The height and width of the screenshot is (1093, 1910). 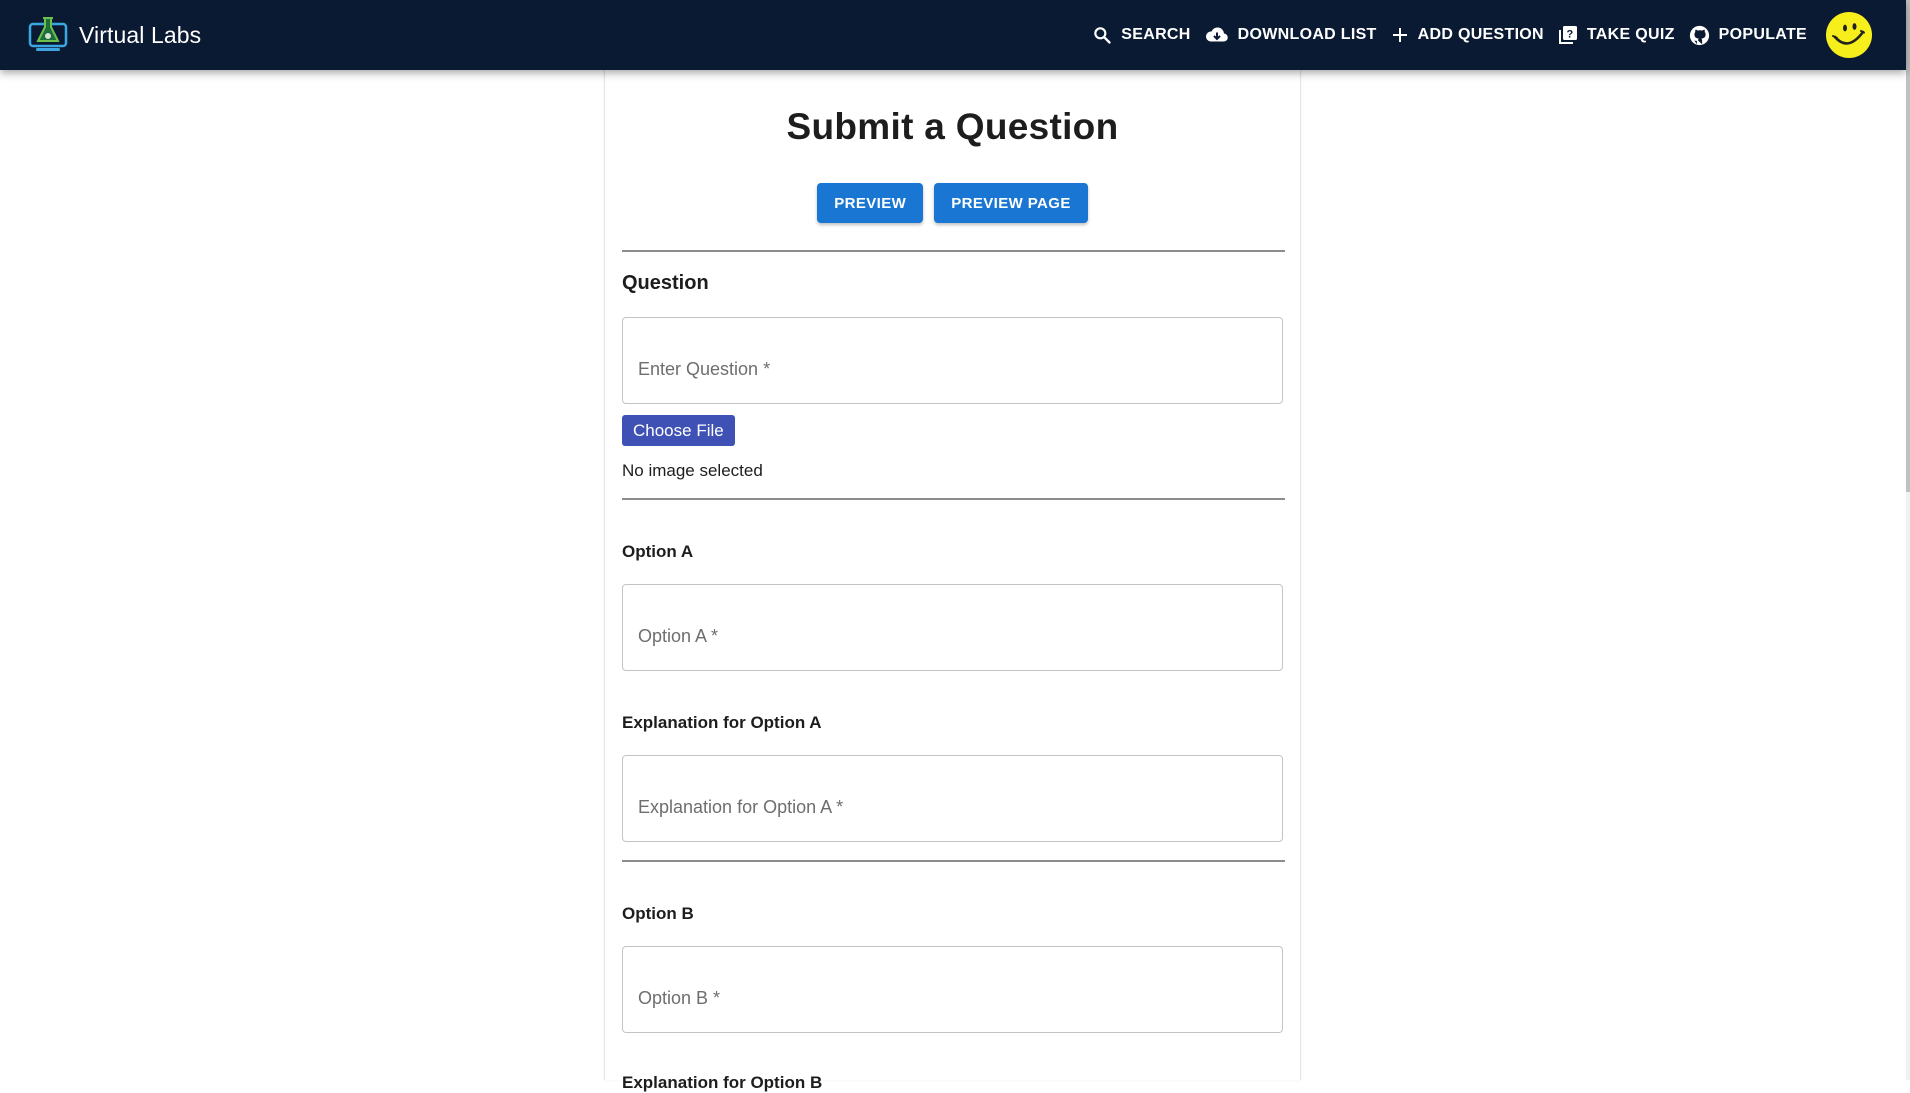 I want to click on github-icon, so click(x=1699, y=35).